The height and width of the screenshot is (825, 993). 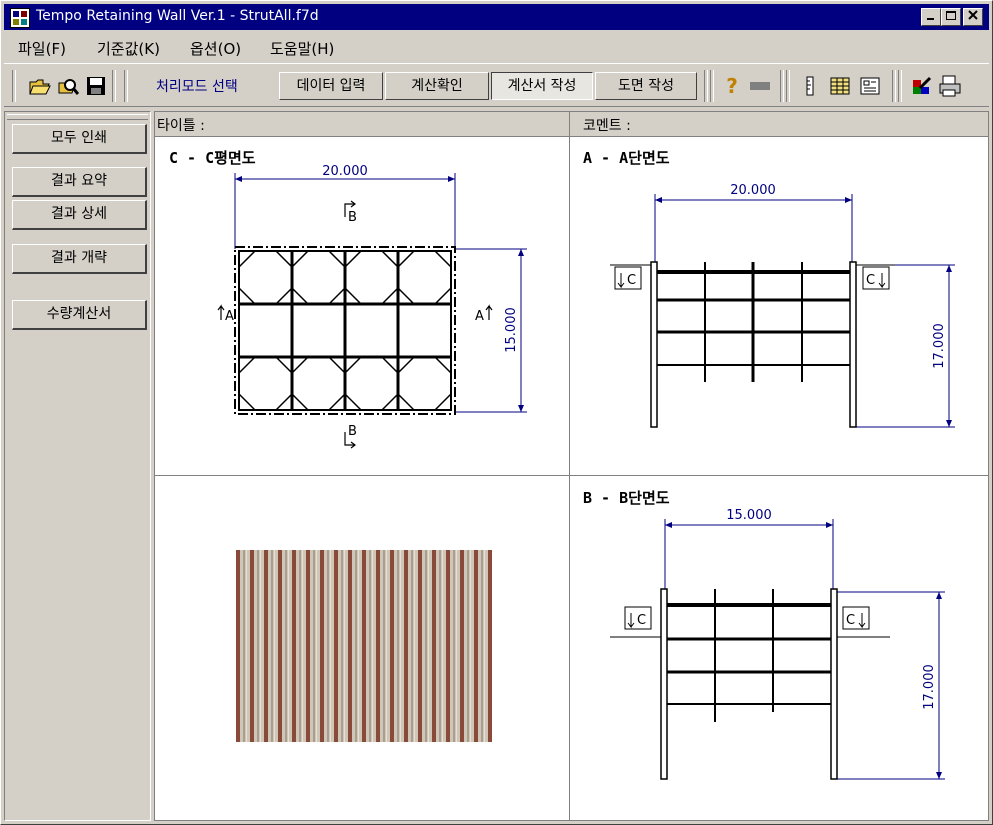 I want to click on section-a-c-right: C, so click(x=870, y=280).